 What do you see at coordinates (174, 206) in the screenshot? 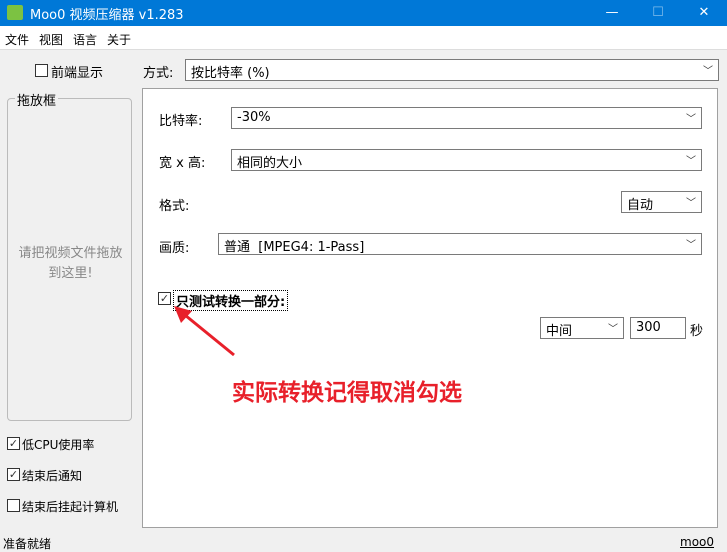
I see `format-label: 格式:` at bounding box center [174, 206].